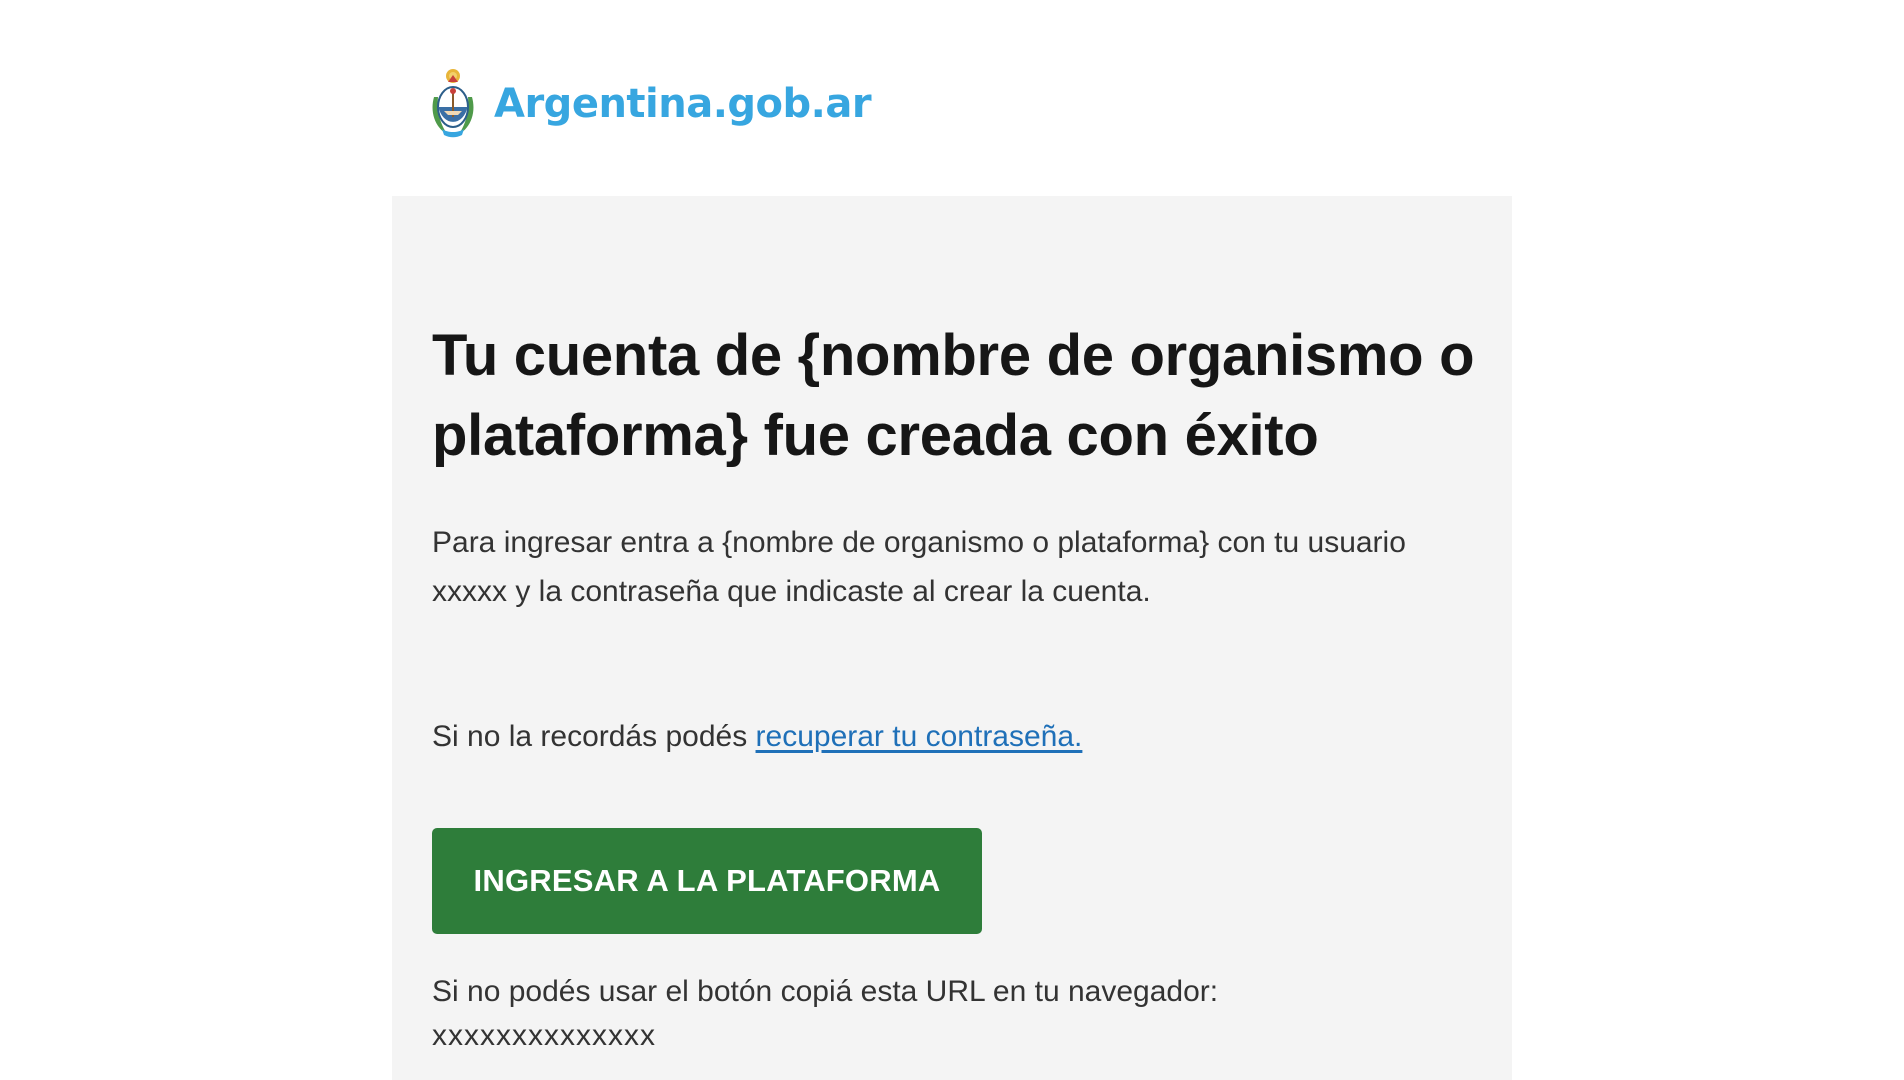 Image resolution: width=1904 pixels, height=1080 pixels. Describe the element at coordinates (707, 881) in the screenshot. I see `login-platform-button: INGRESAR A LA PLATAFORMA` at that location.